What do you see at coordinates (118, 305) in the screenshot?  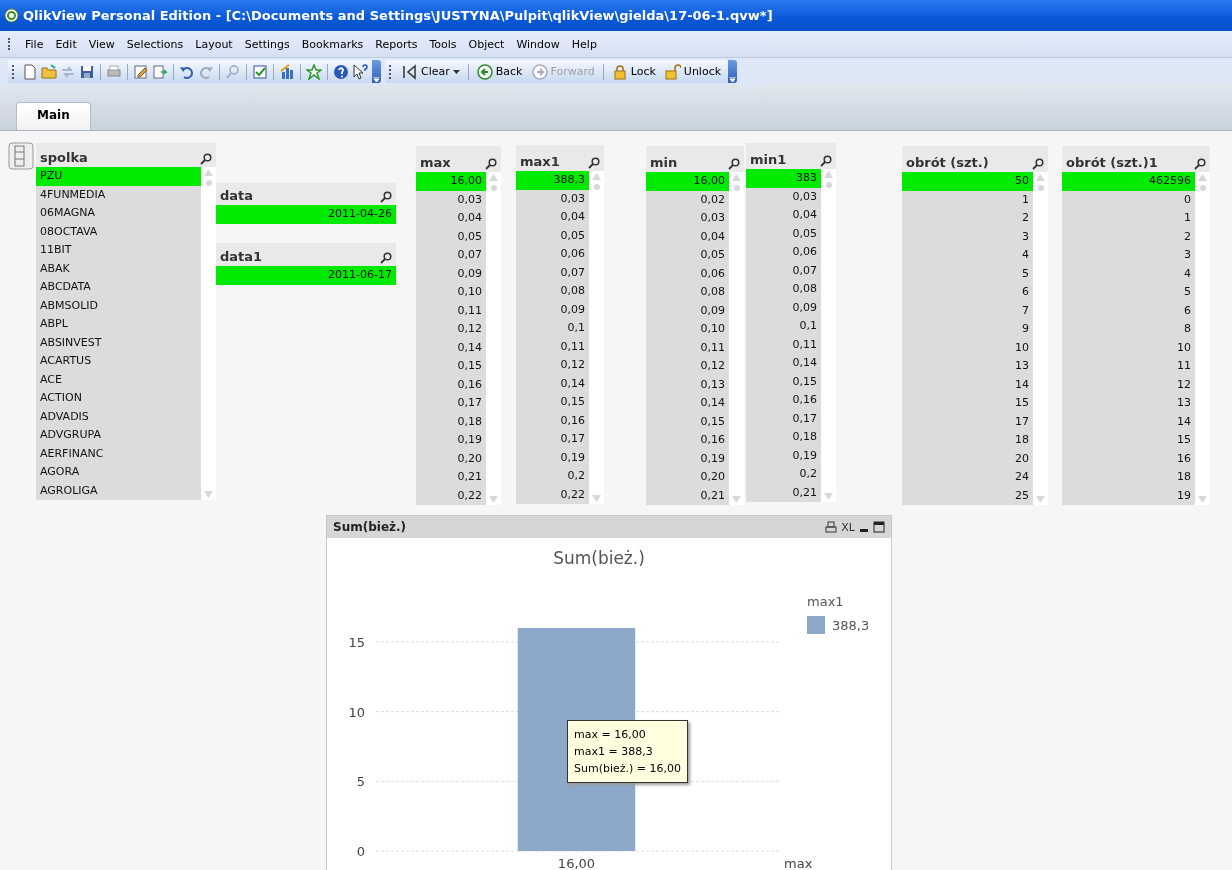 I see `list-value: ABMSOLID` at bounding box center [118, 305].